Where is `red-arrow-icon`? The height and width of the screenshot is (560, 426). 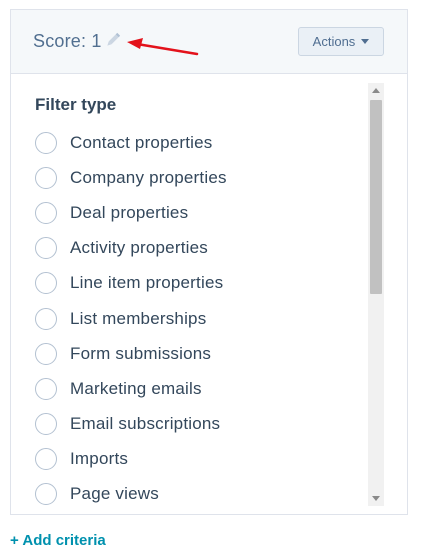
red-arrow-icon is located at coordinates (163, 47).